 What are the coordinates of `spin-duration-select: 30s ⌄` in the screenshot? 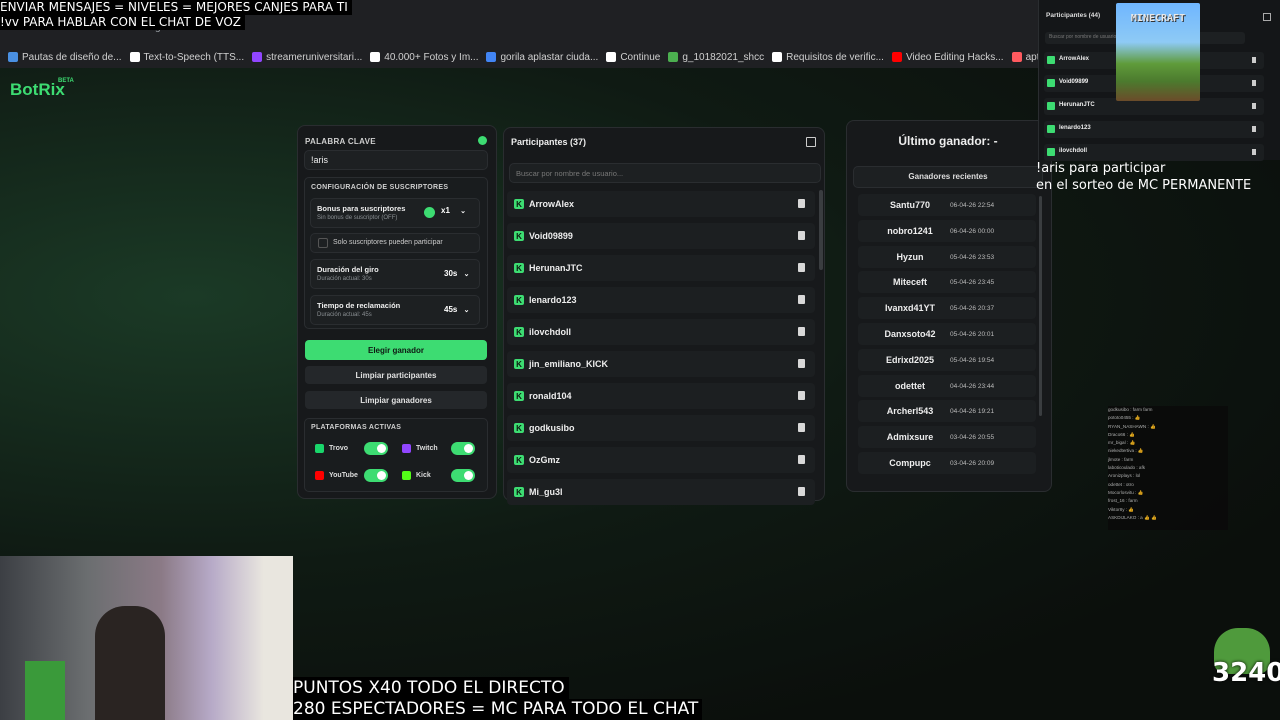 It's located at (456, 273).